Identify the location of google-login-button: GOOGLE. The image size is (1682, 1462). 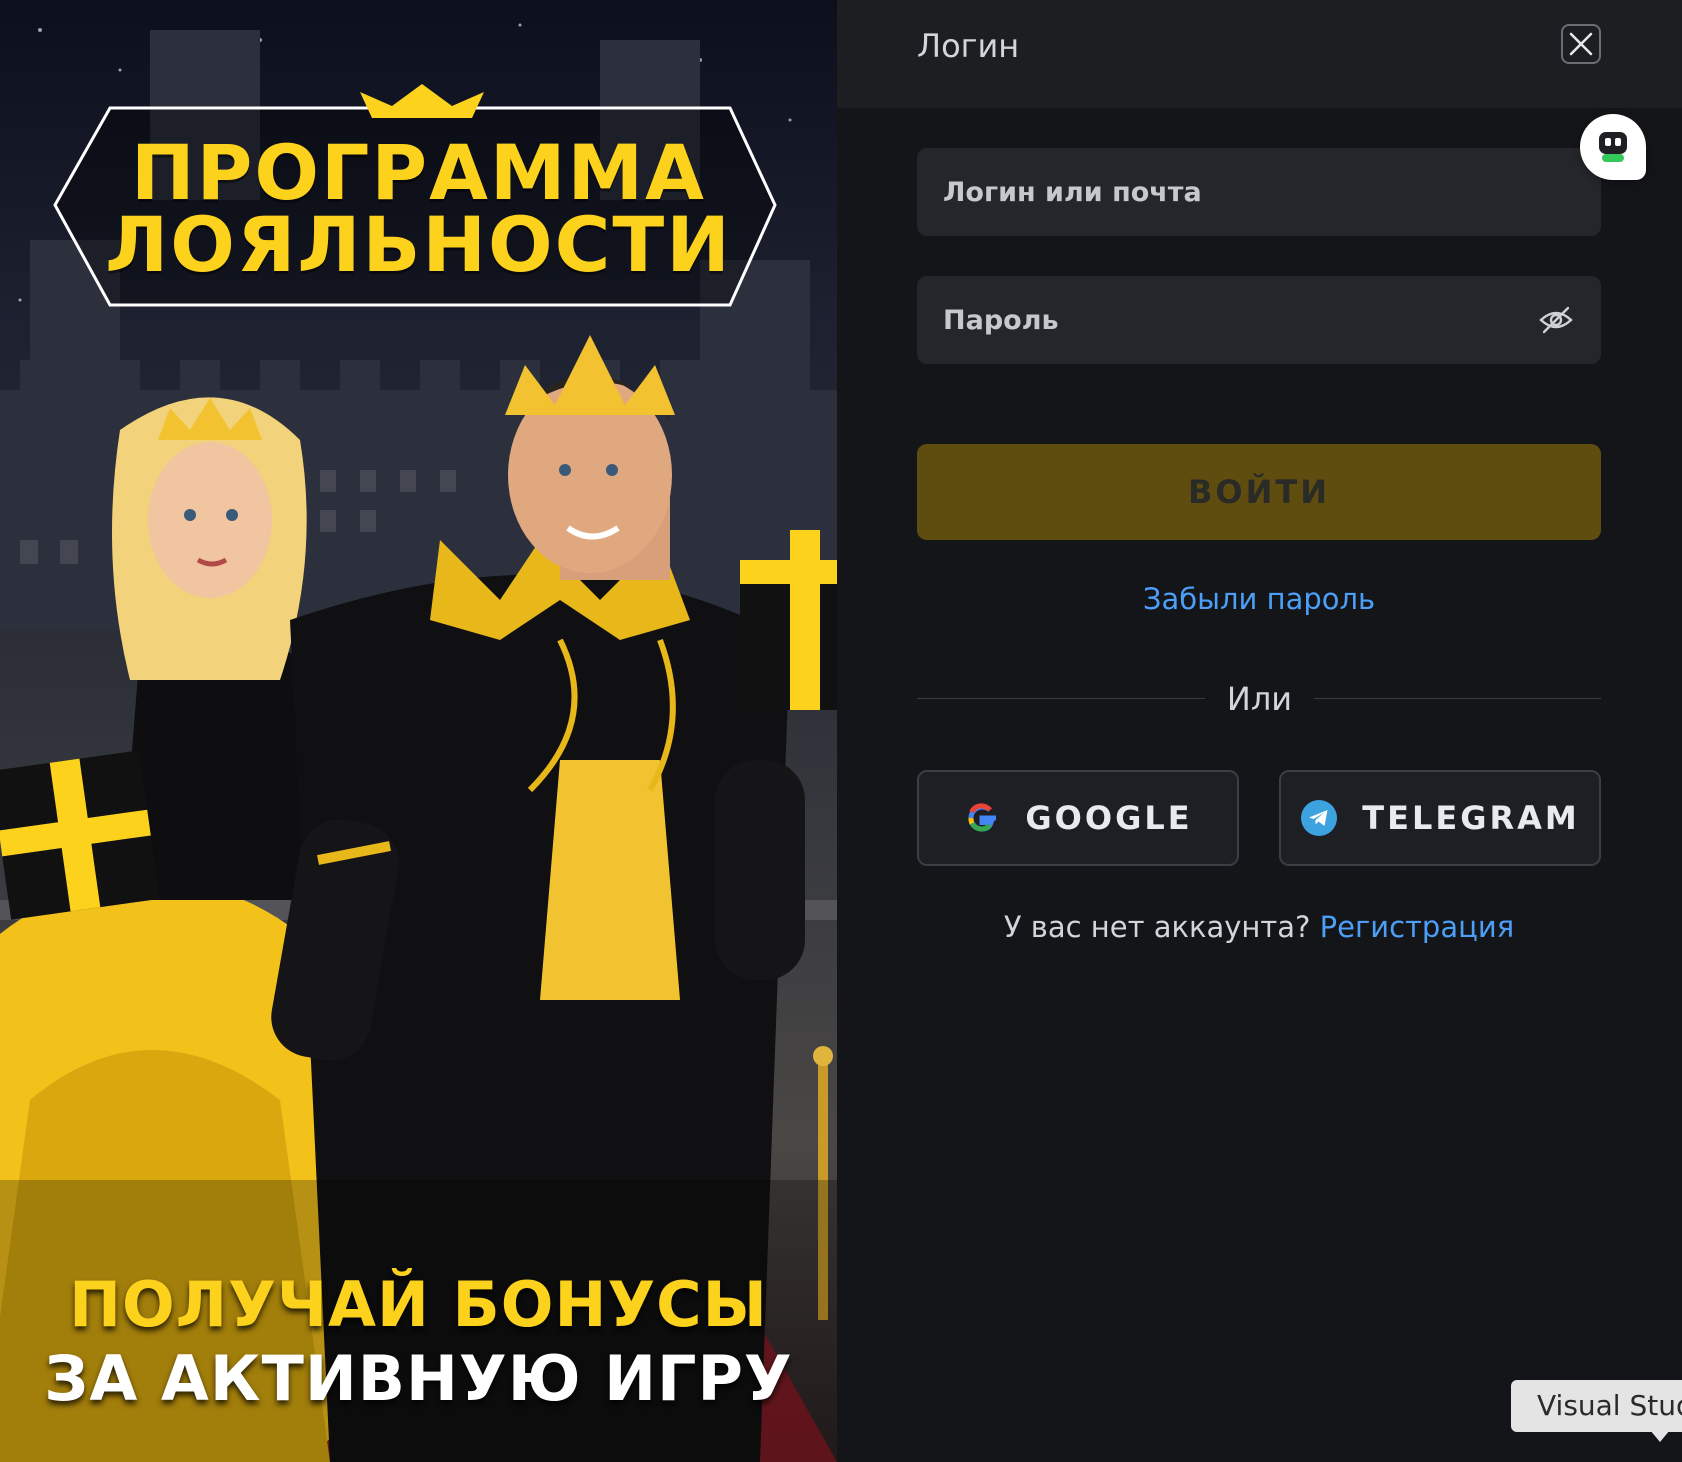
(1078, 818).